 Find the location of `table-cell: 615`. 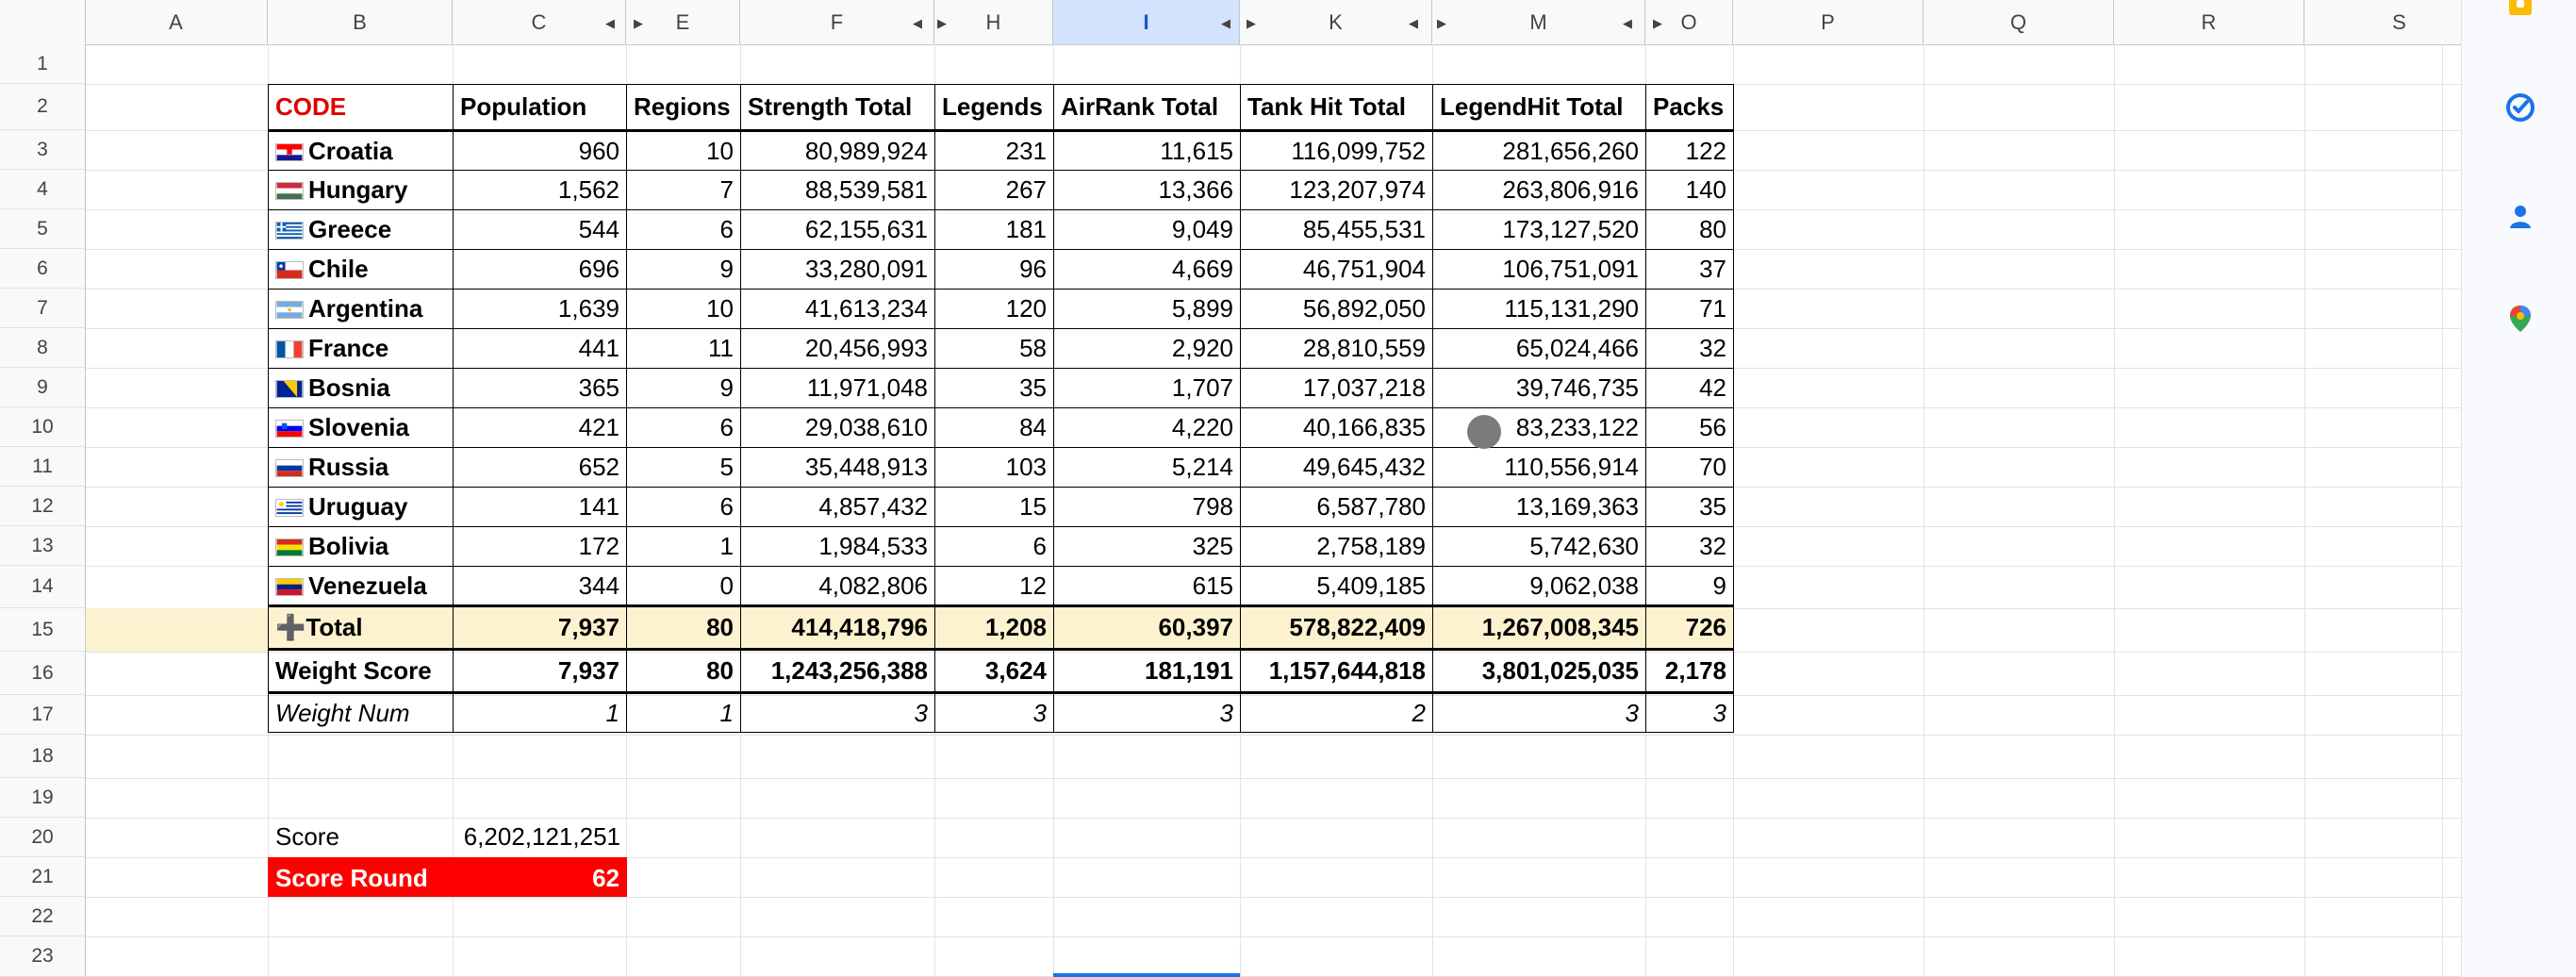

table-cell: 615 is located at coordinates (1147, 586).